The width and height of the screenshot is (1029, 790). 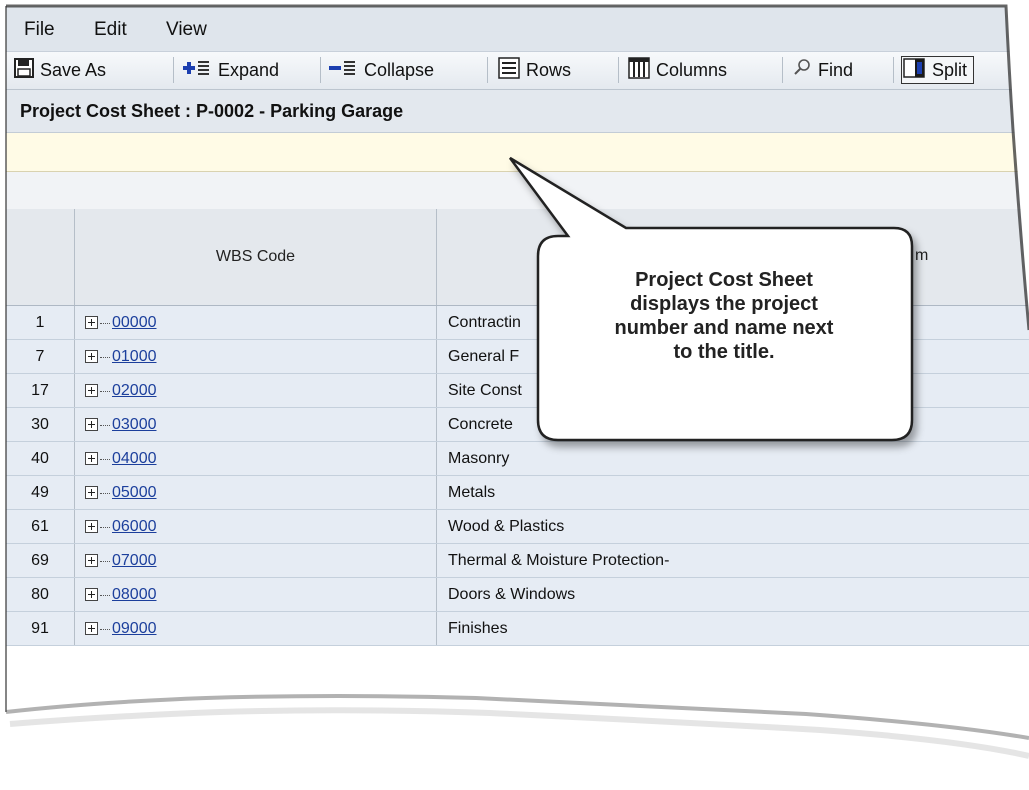 I want to click on find-label: Find, so click(x=836, y=69).